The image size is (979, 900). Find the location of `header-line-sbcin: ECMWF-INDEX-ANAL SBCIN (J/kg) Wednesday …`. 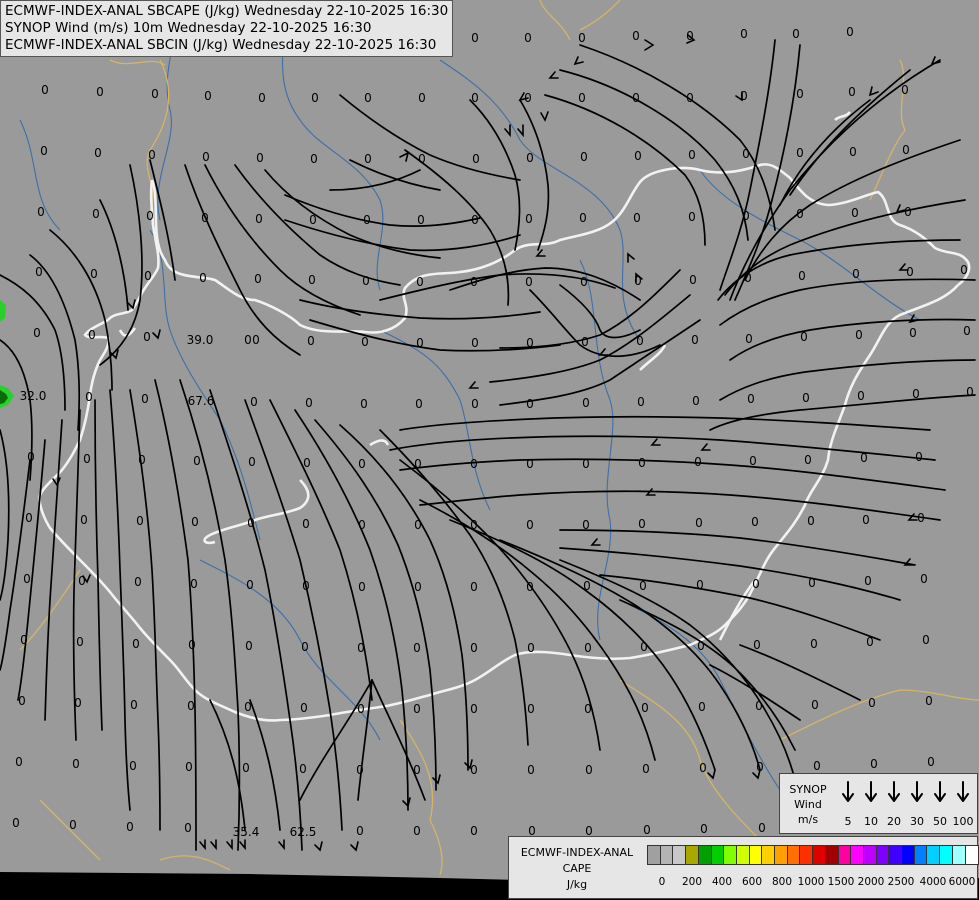

header-line-sbcin: ECMWF-INDEX-ANAL SBCIN (J/kg) Wednesday … is located at coordinates (221, 45).